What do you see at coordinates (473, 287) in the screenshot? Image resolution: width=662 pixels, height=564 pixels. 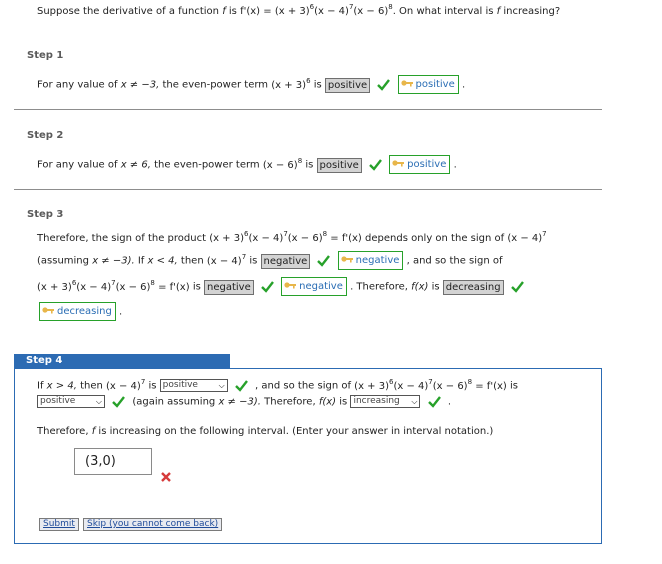 I see `step3-answer-box-3: decreasing` at bounding box center [473, 287].